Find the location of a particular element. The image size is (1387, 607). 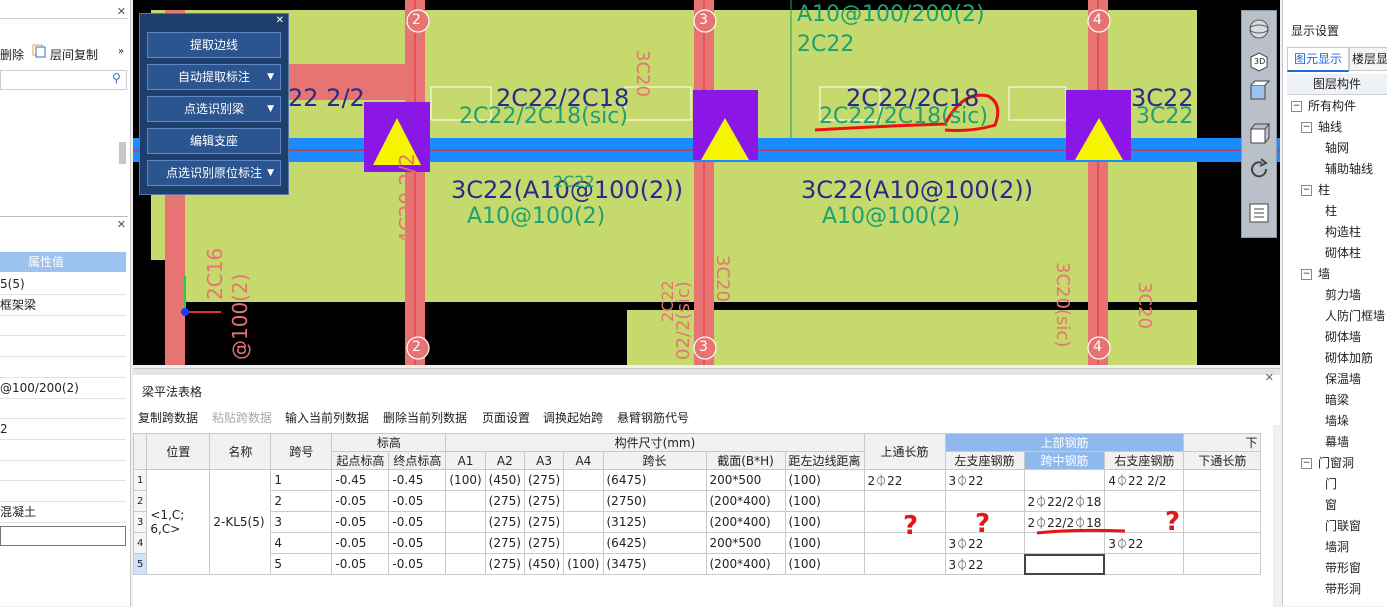

tree-item: 砌体墙 is located at coordinates (1343, 336).